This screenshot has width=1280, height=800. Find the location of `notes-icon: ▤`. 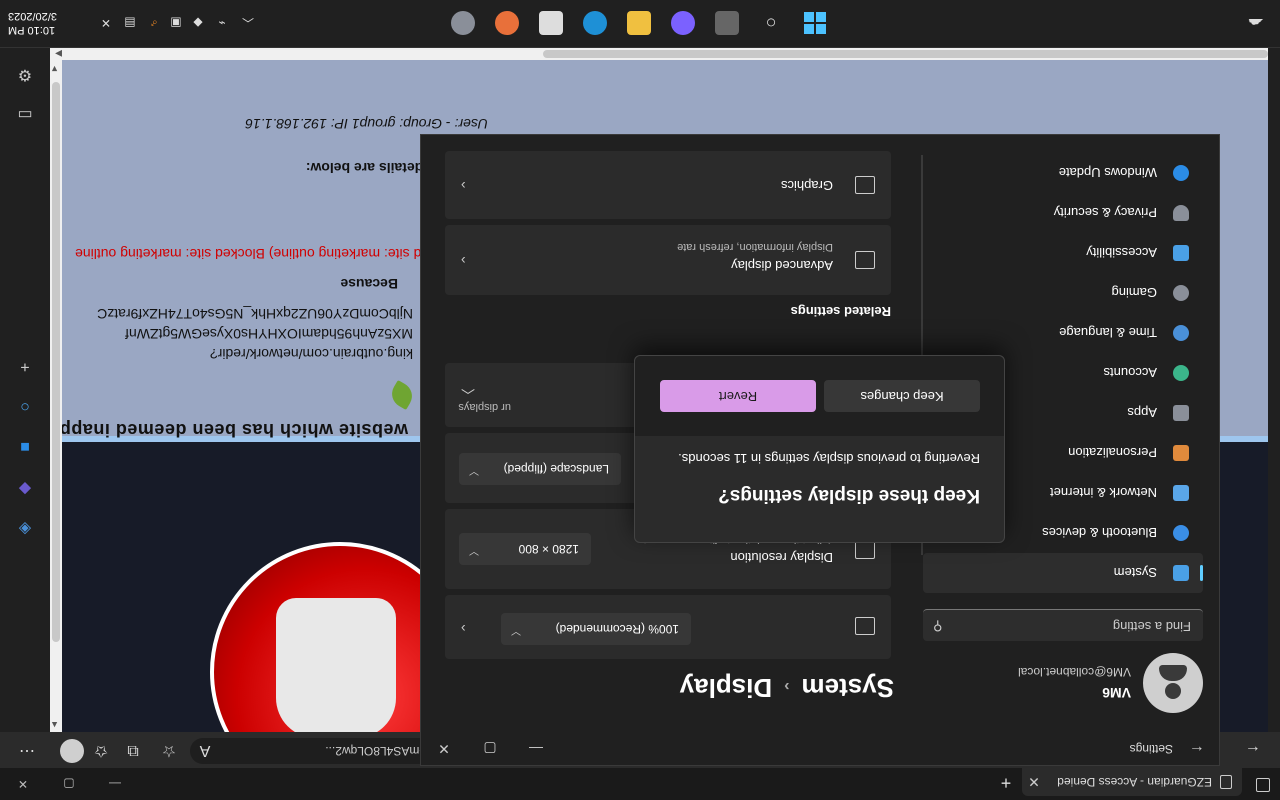

notes-icon: ▤ is located at coordinates (130, 23).